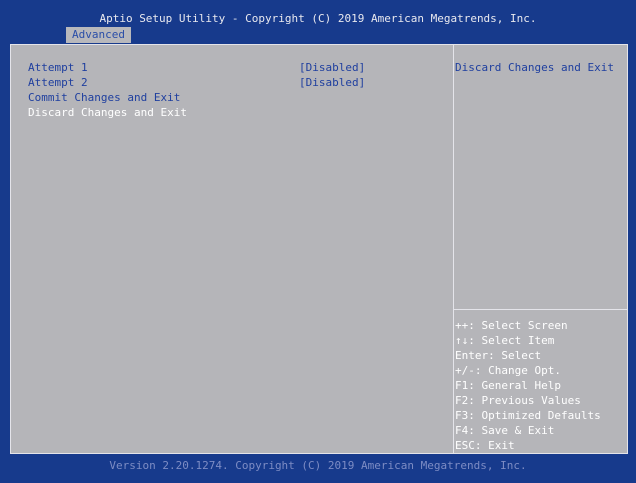 The width and height of the screenshot is (636, 483). I want to click on help-text: Discard Changes and Exit, so click(534, 67).